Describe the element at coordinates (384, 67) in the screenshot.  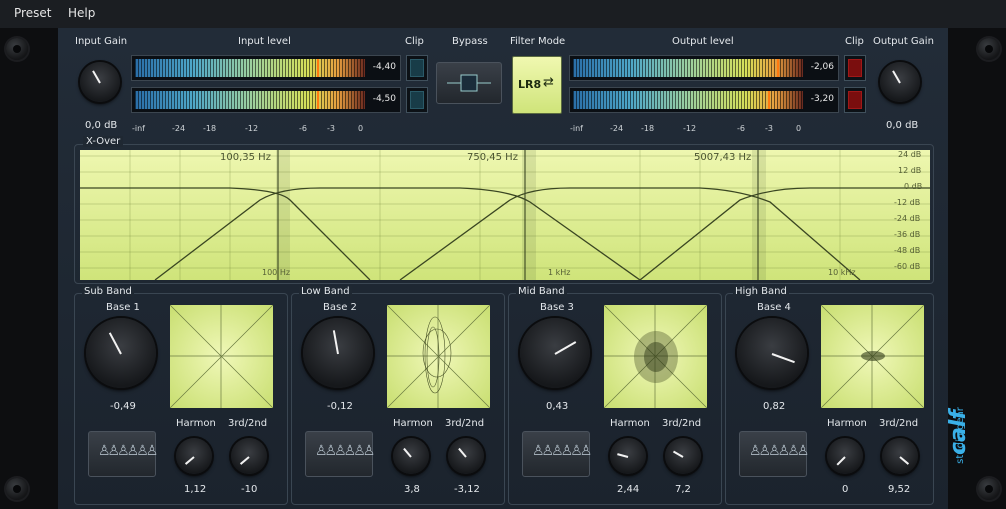
I see `meter-value: -4,40` at that location.